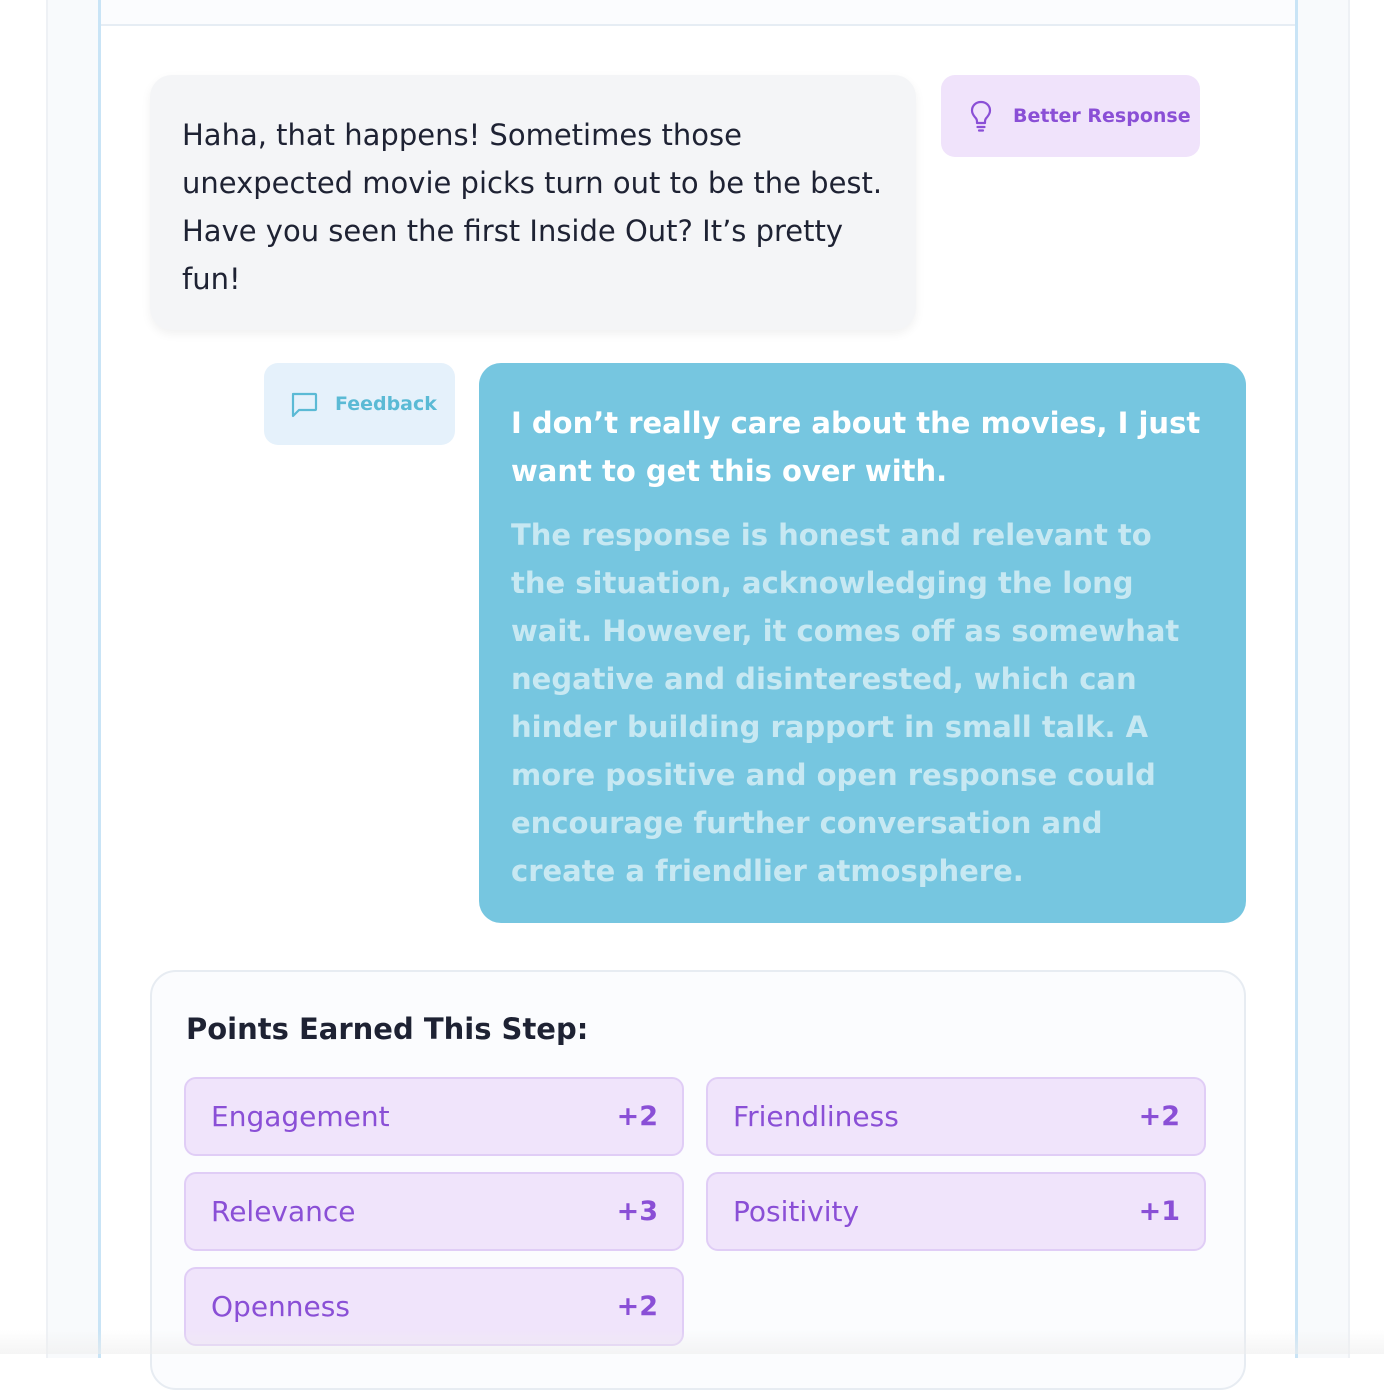  Describe the element at coordinates (1159, 1211) in the screenshot. I see `points-chip-value: +1` at that location.